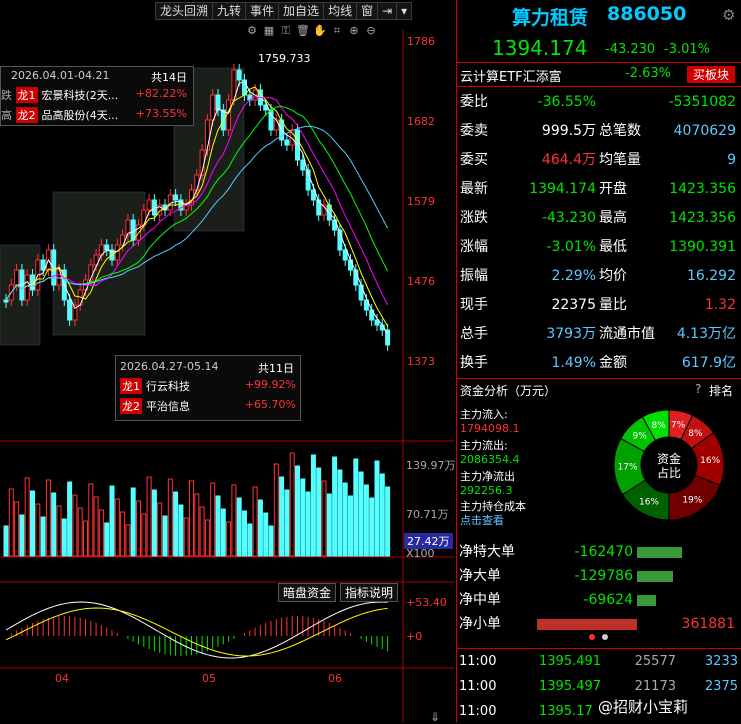 This screenshot has width=741, height=724. I want to click on quote-value-2: 1390.391, so click(702, 247).